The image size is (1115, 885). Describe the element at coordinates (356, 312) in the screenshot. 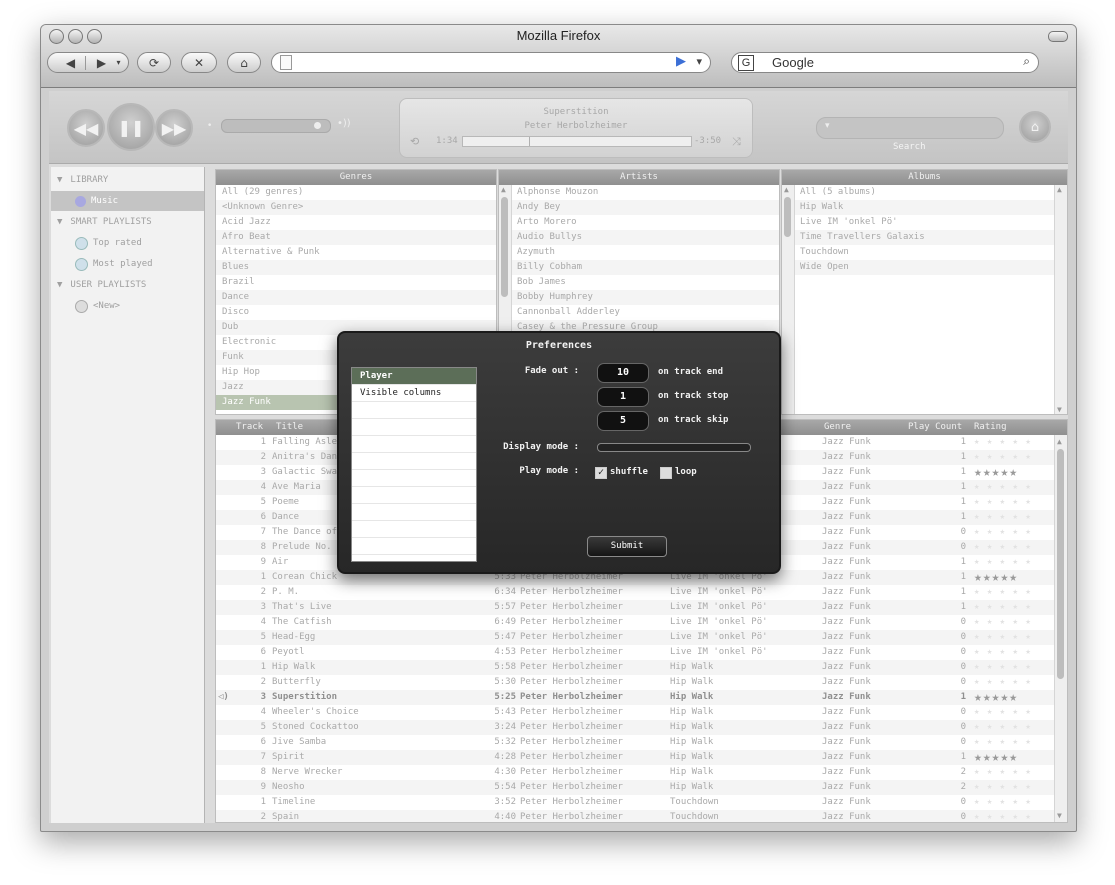

I see `genre-list-item: Disco` at that location.